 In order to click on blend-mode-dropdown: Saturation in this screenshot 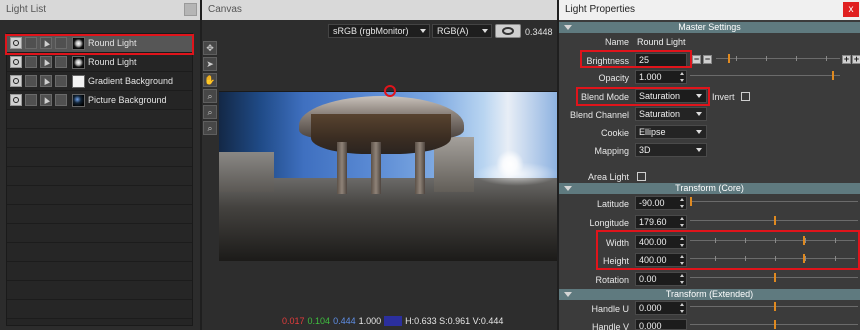, I will do `click(671, 96)`.